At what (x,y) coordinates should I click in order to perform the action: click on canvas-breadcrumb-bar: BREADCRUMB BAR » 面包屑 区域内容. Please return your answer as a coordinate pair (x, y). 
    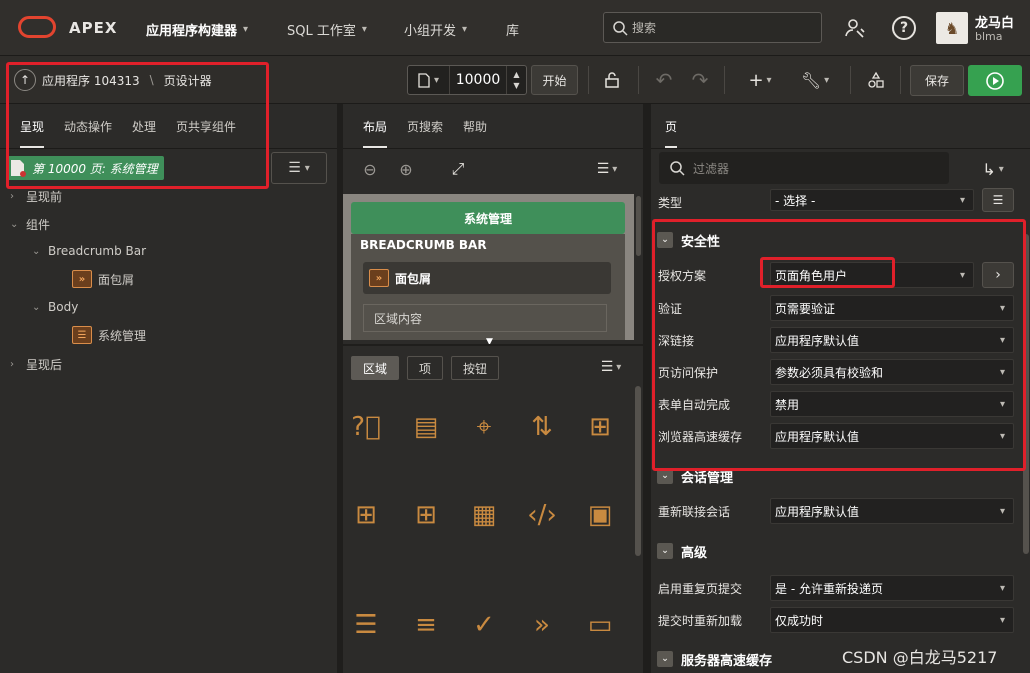
    Looking at the image, I should click on (488, 287).